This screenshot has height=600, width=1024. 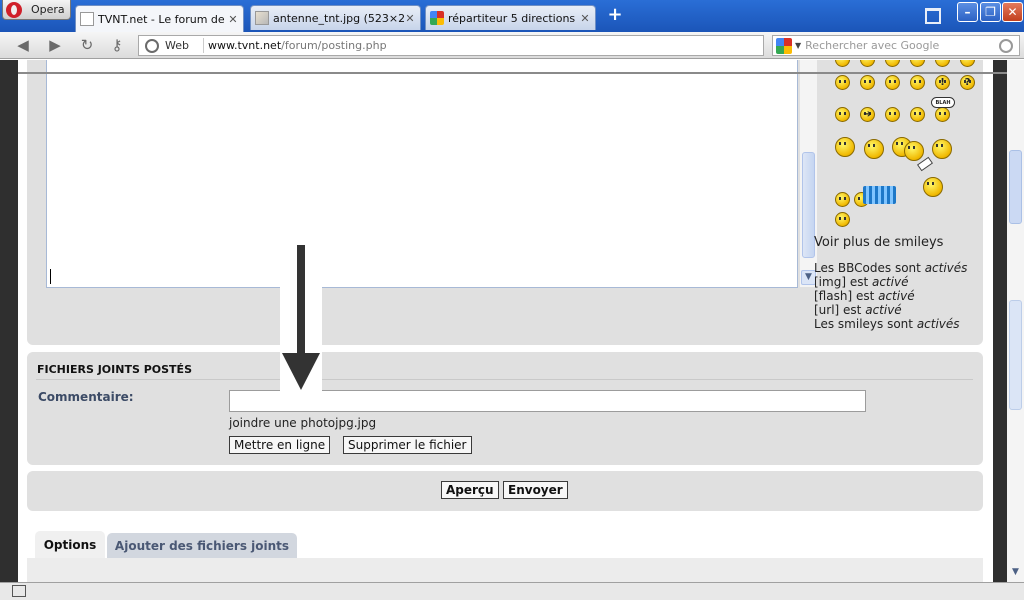 I want to click on search-box: ▼ Rechercher avec Google, so click(x=896, y=45).